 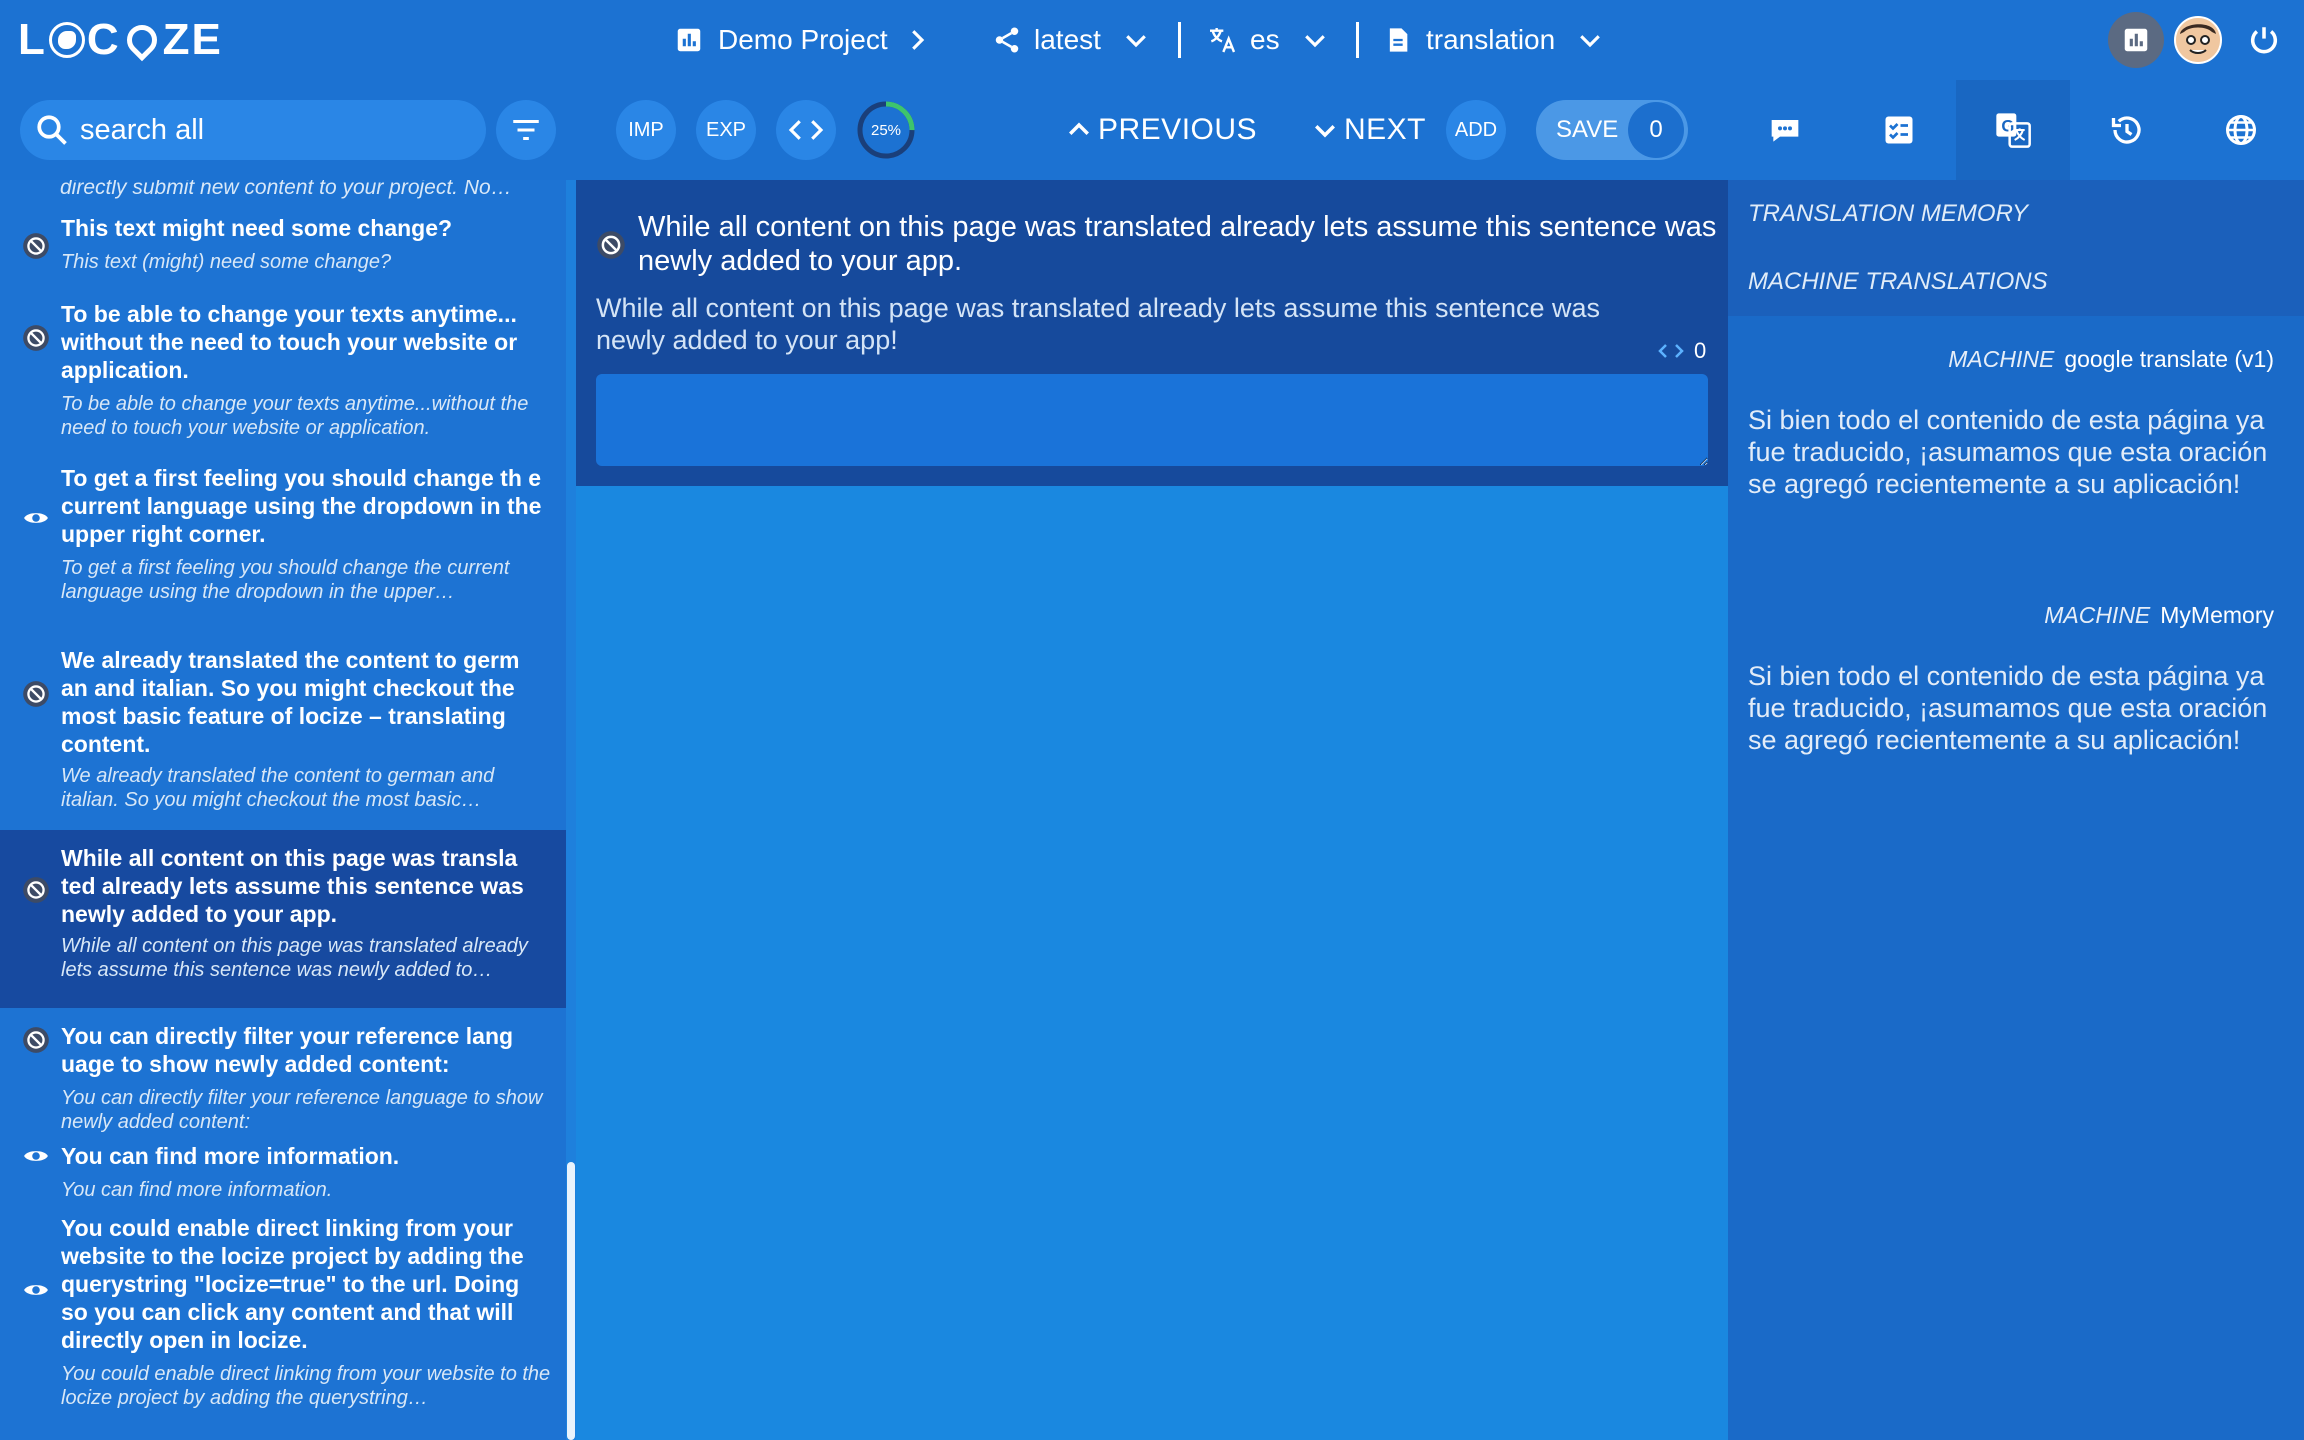 What do you see at coordinates (1888, 214) in the screenshot?
I see `translation-memory-heading: TRANSLATION MEMORY` at bounding box center [1888, 214].